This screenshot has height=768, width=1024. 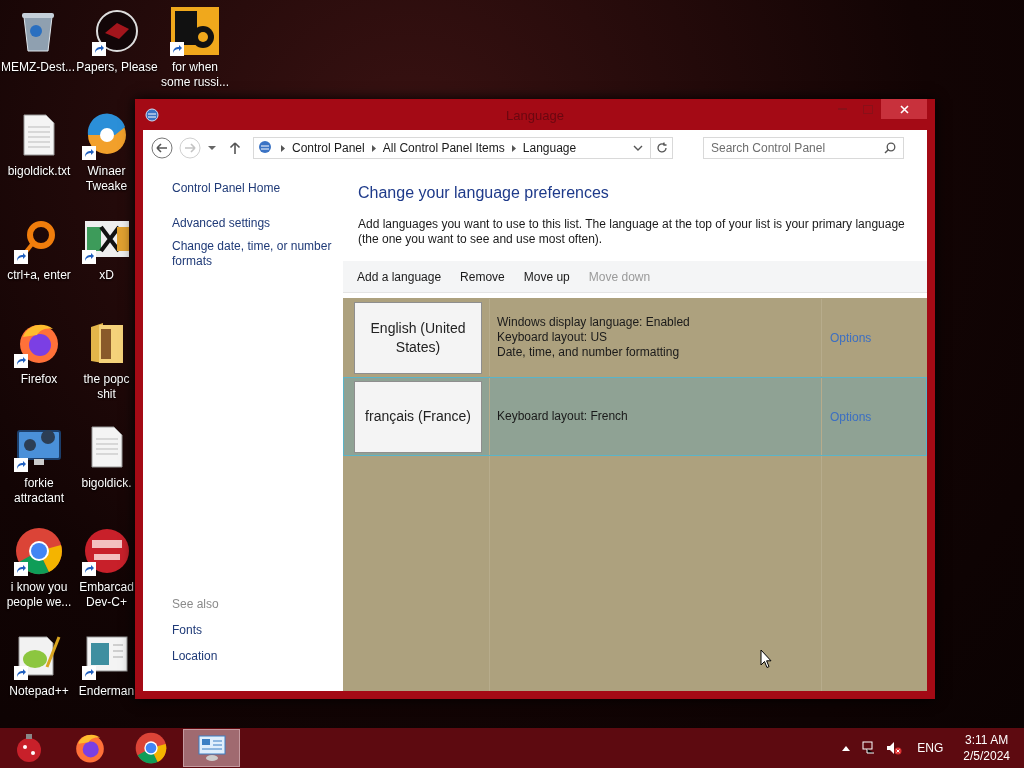 What do you see at coordinates (535, 116) in the screenshot?
I see `window-title: Language` at bounding box center [535, 116].